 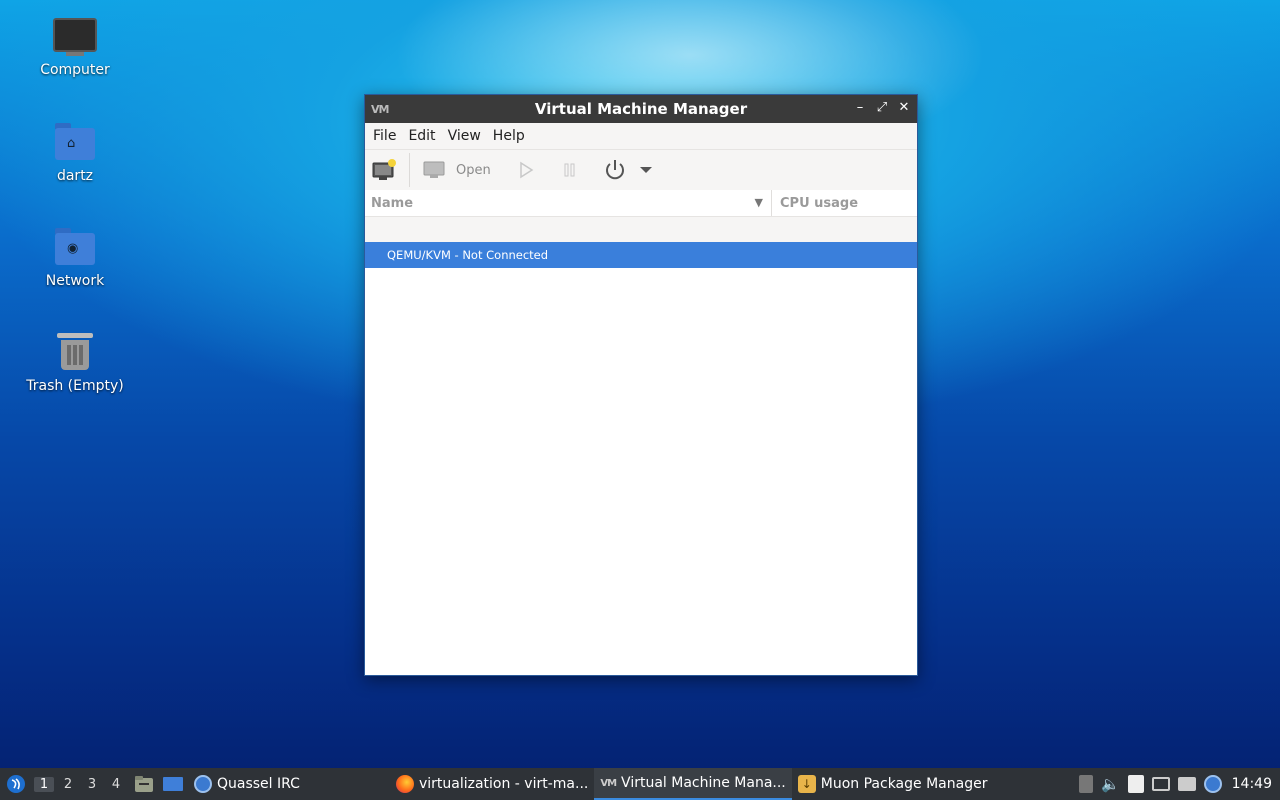 I want to click on column-header-cpu: CPU usage, so click(x=844, y=203).